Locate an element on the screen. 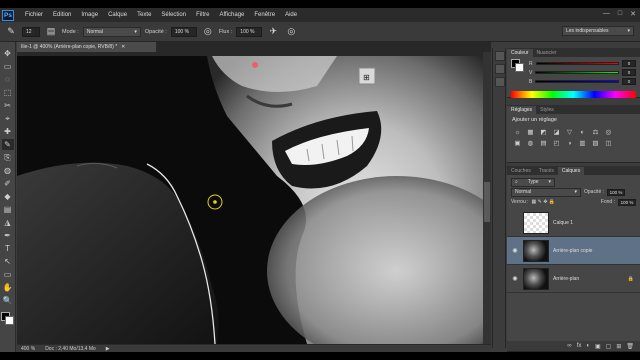 This screenshot has height=360, width=640. tab-traces: Tracés is located at coordinates (546, 171).